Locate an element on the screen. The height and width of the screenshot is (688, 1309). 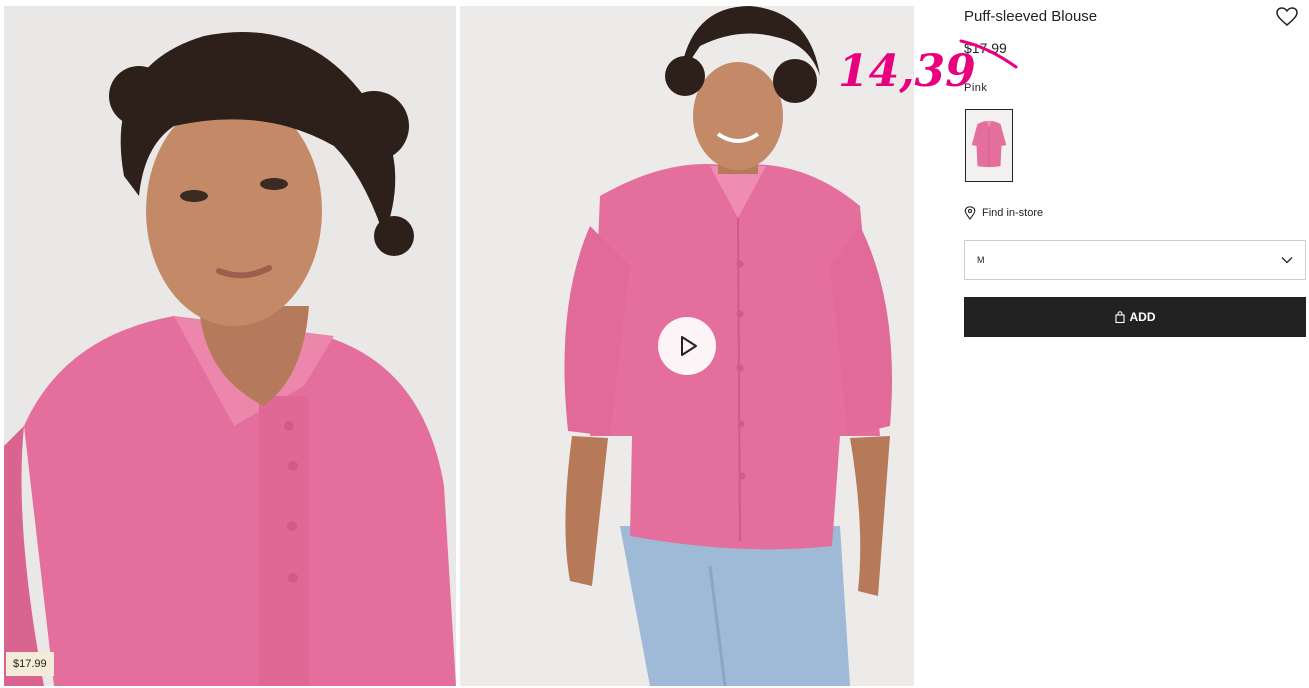
swatch-blouse-thumbnail is located at coordinates (989, 145).